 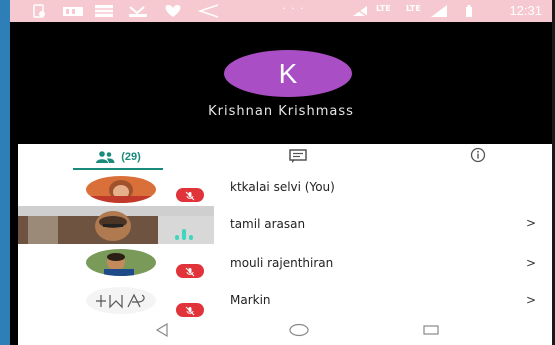 What do you see at coordinates (73, 11) in the screenshot?
I see `app-notification-icon` at bounding box center [73, 11].